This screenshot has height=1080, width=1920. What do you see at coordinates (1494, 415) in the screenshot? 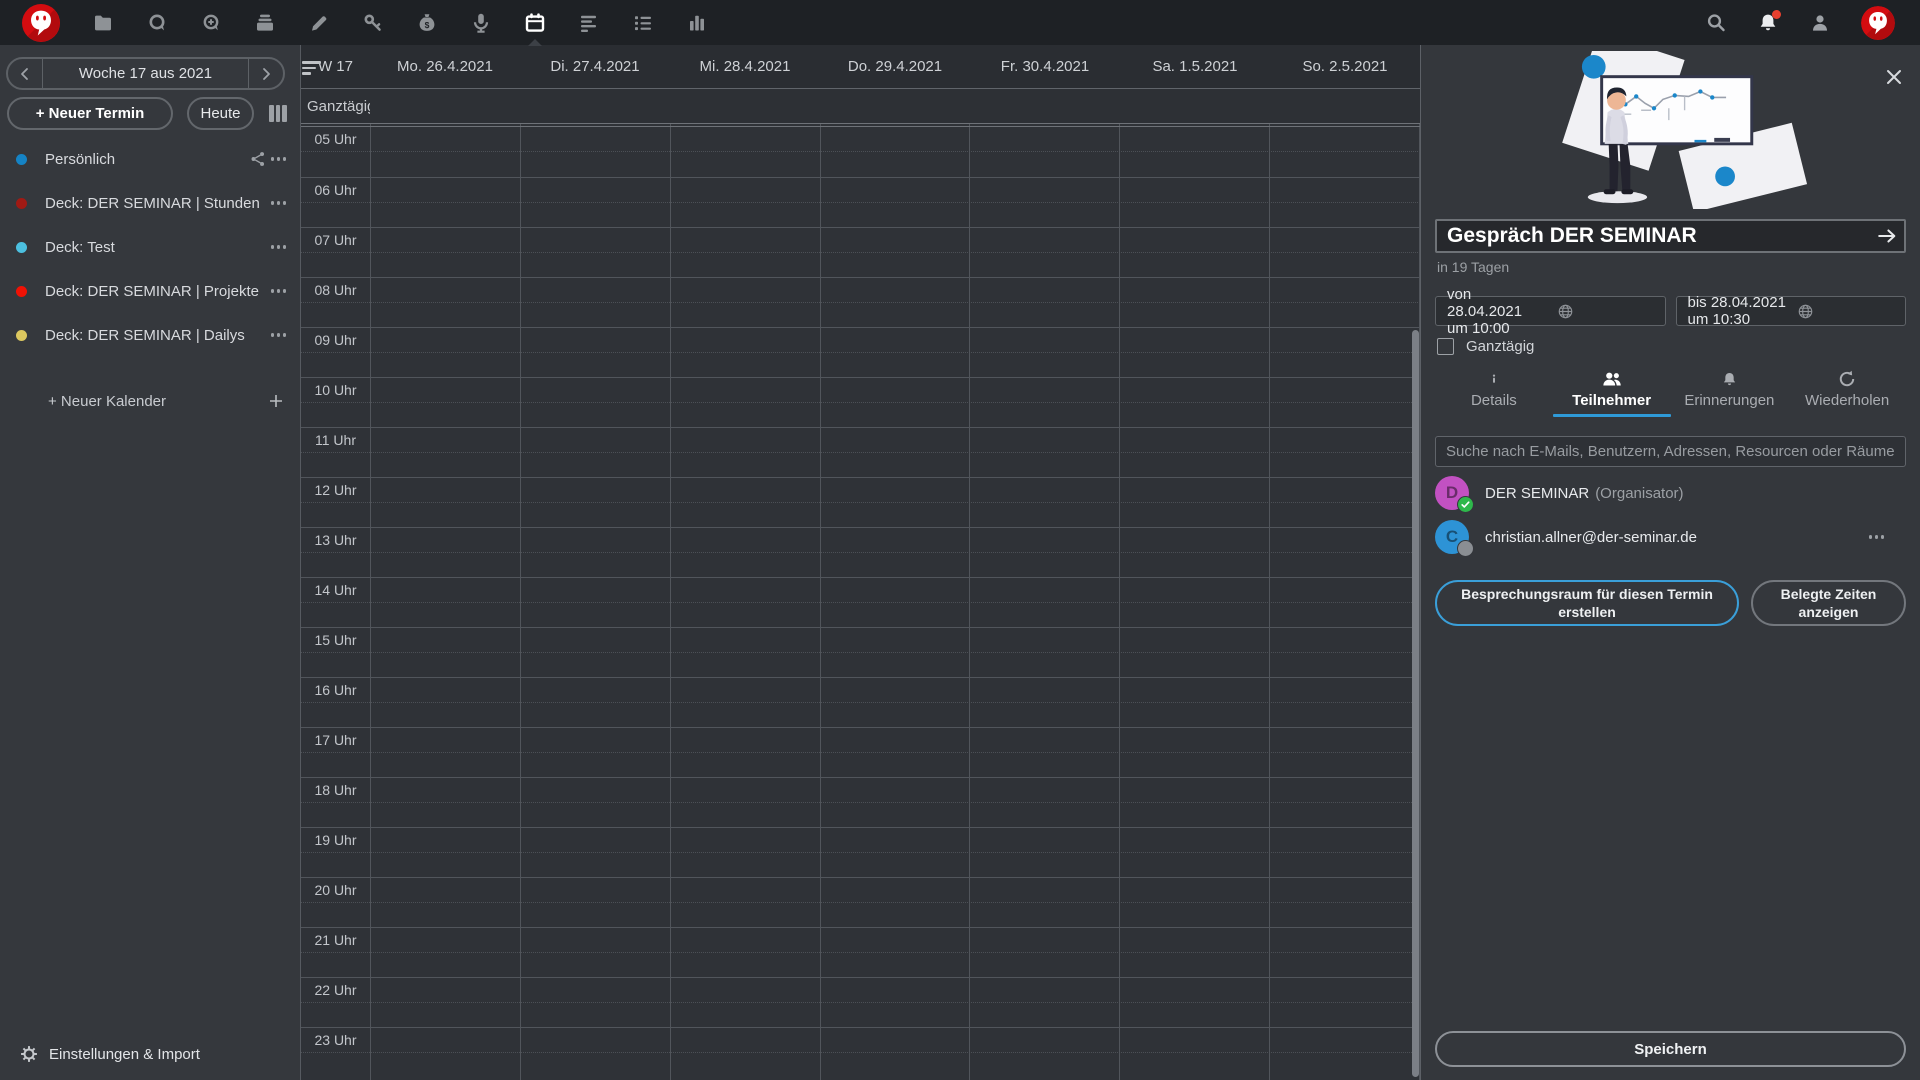
I see `tab-underline` at bounding box center [1494, 415].